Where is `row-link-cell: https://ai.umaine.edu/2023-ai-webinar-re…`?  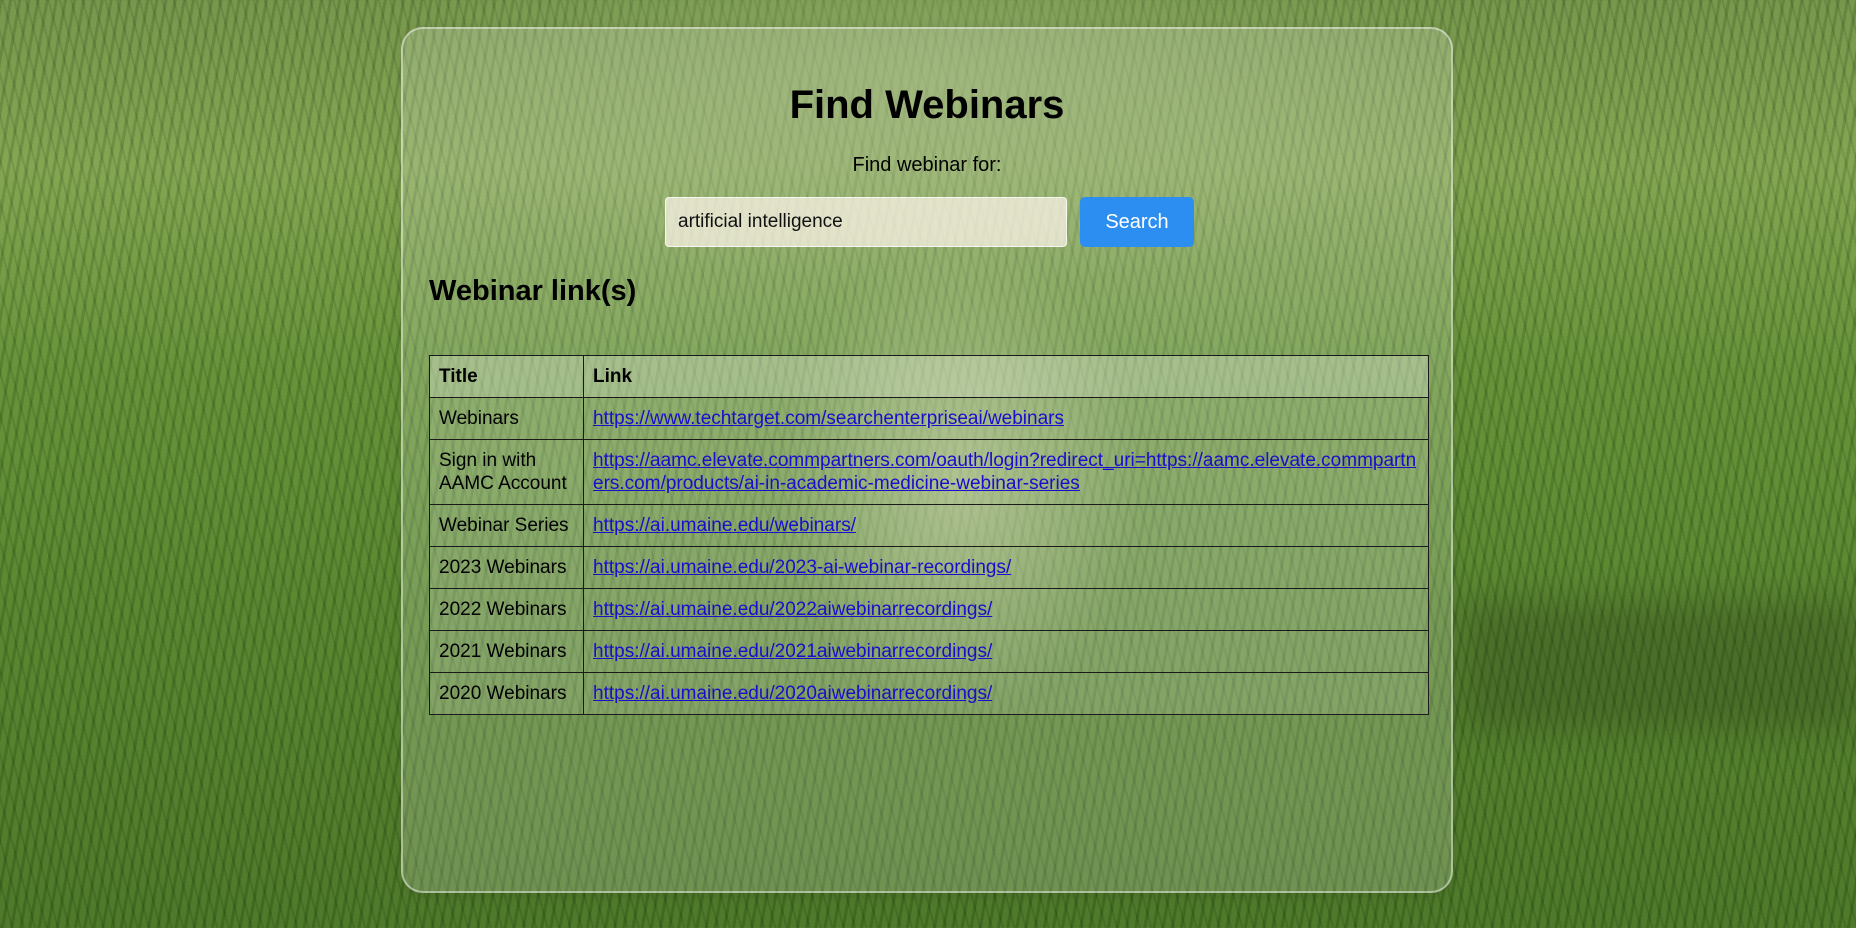
row-link-cell: https://ai.umaine.edu/2023-ai-webinar-re… is located at coordinates (1006, 567).